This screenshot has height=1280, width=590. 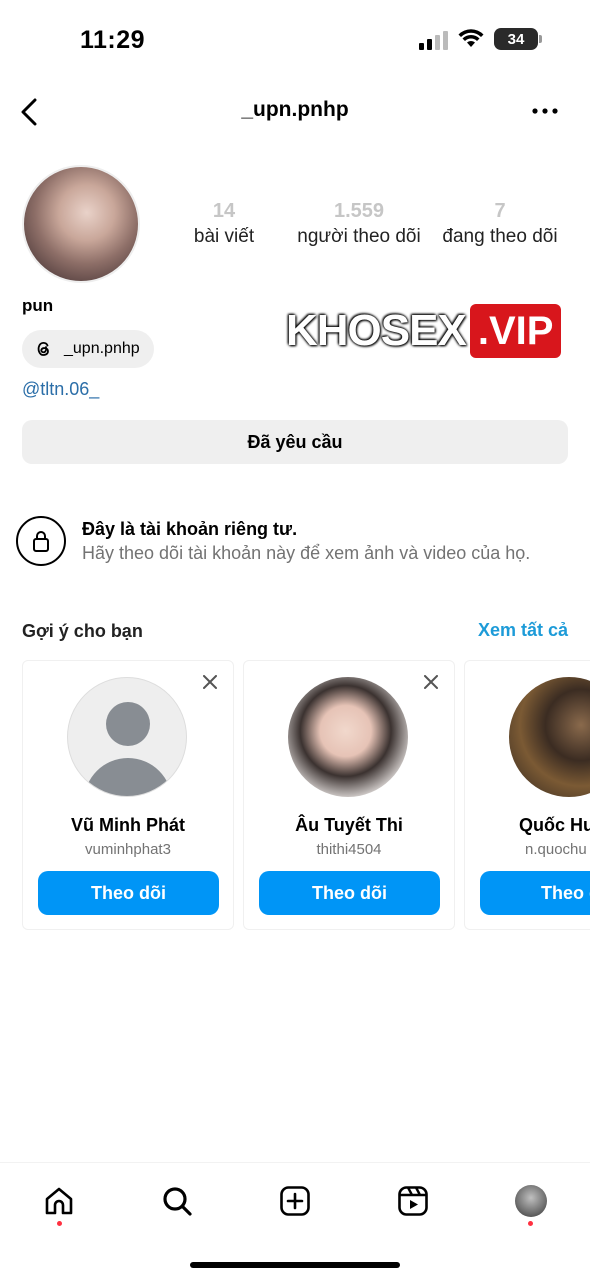 I want to click on private-account-title: Đây là tài khoản riêng tư., so click(x=190, y=529).